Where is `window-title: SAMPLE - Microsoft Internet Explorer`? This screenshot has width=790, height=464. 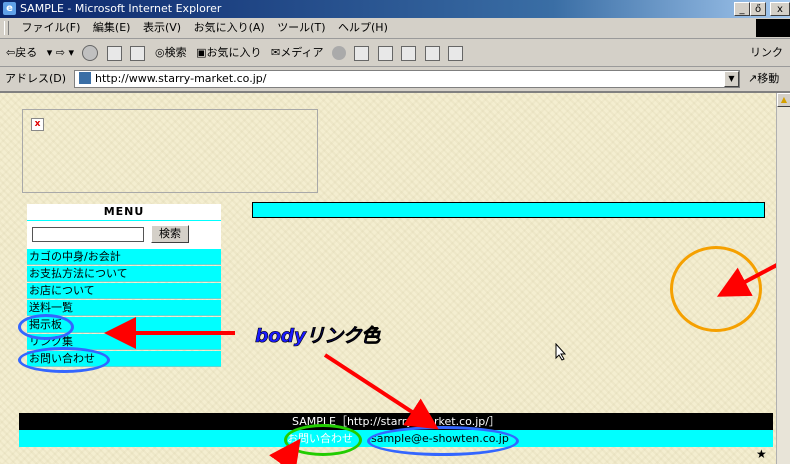 window-title: SAMPLE - Microsoft Internet Explorer is located at coordinates (121, 8).